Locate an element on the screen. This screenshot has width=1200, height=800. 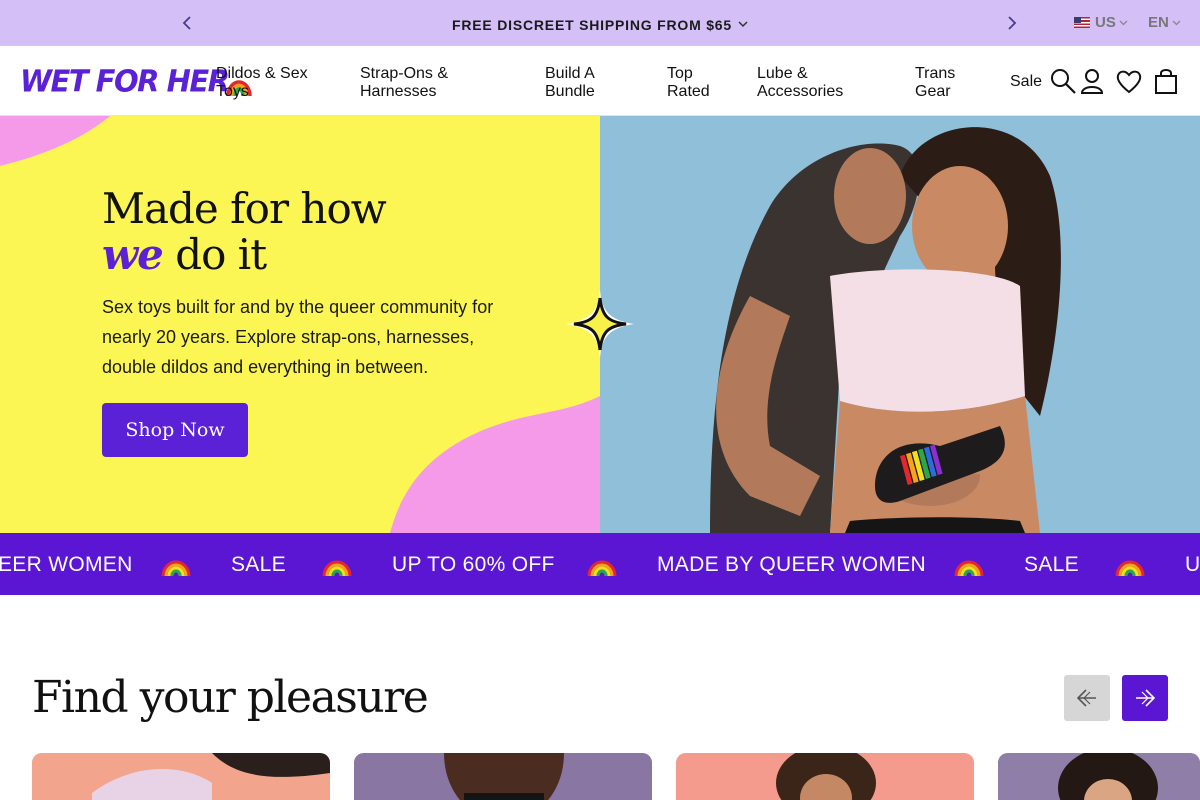
nav-label-line1: Top is located at coordinates (680, 73).